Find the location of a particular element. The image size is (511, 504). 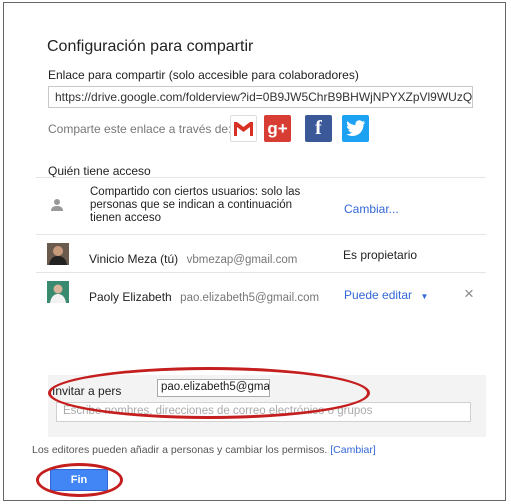

google-plus-icon: g+ is located at coordinates (277, 128).